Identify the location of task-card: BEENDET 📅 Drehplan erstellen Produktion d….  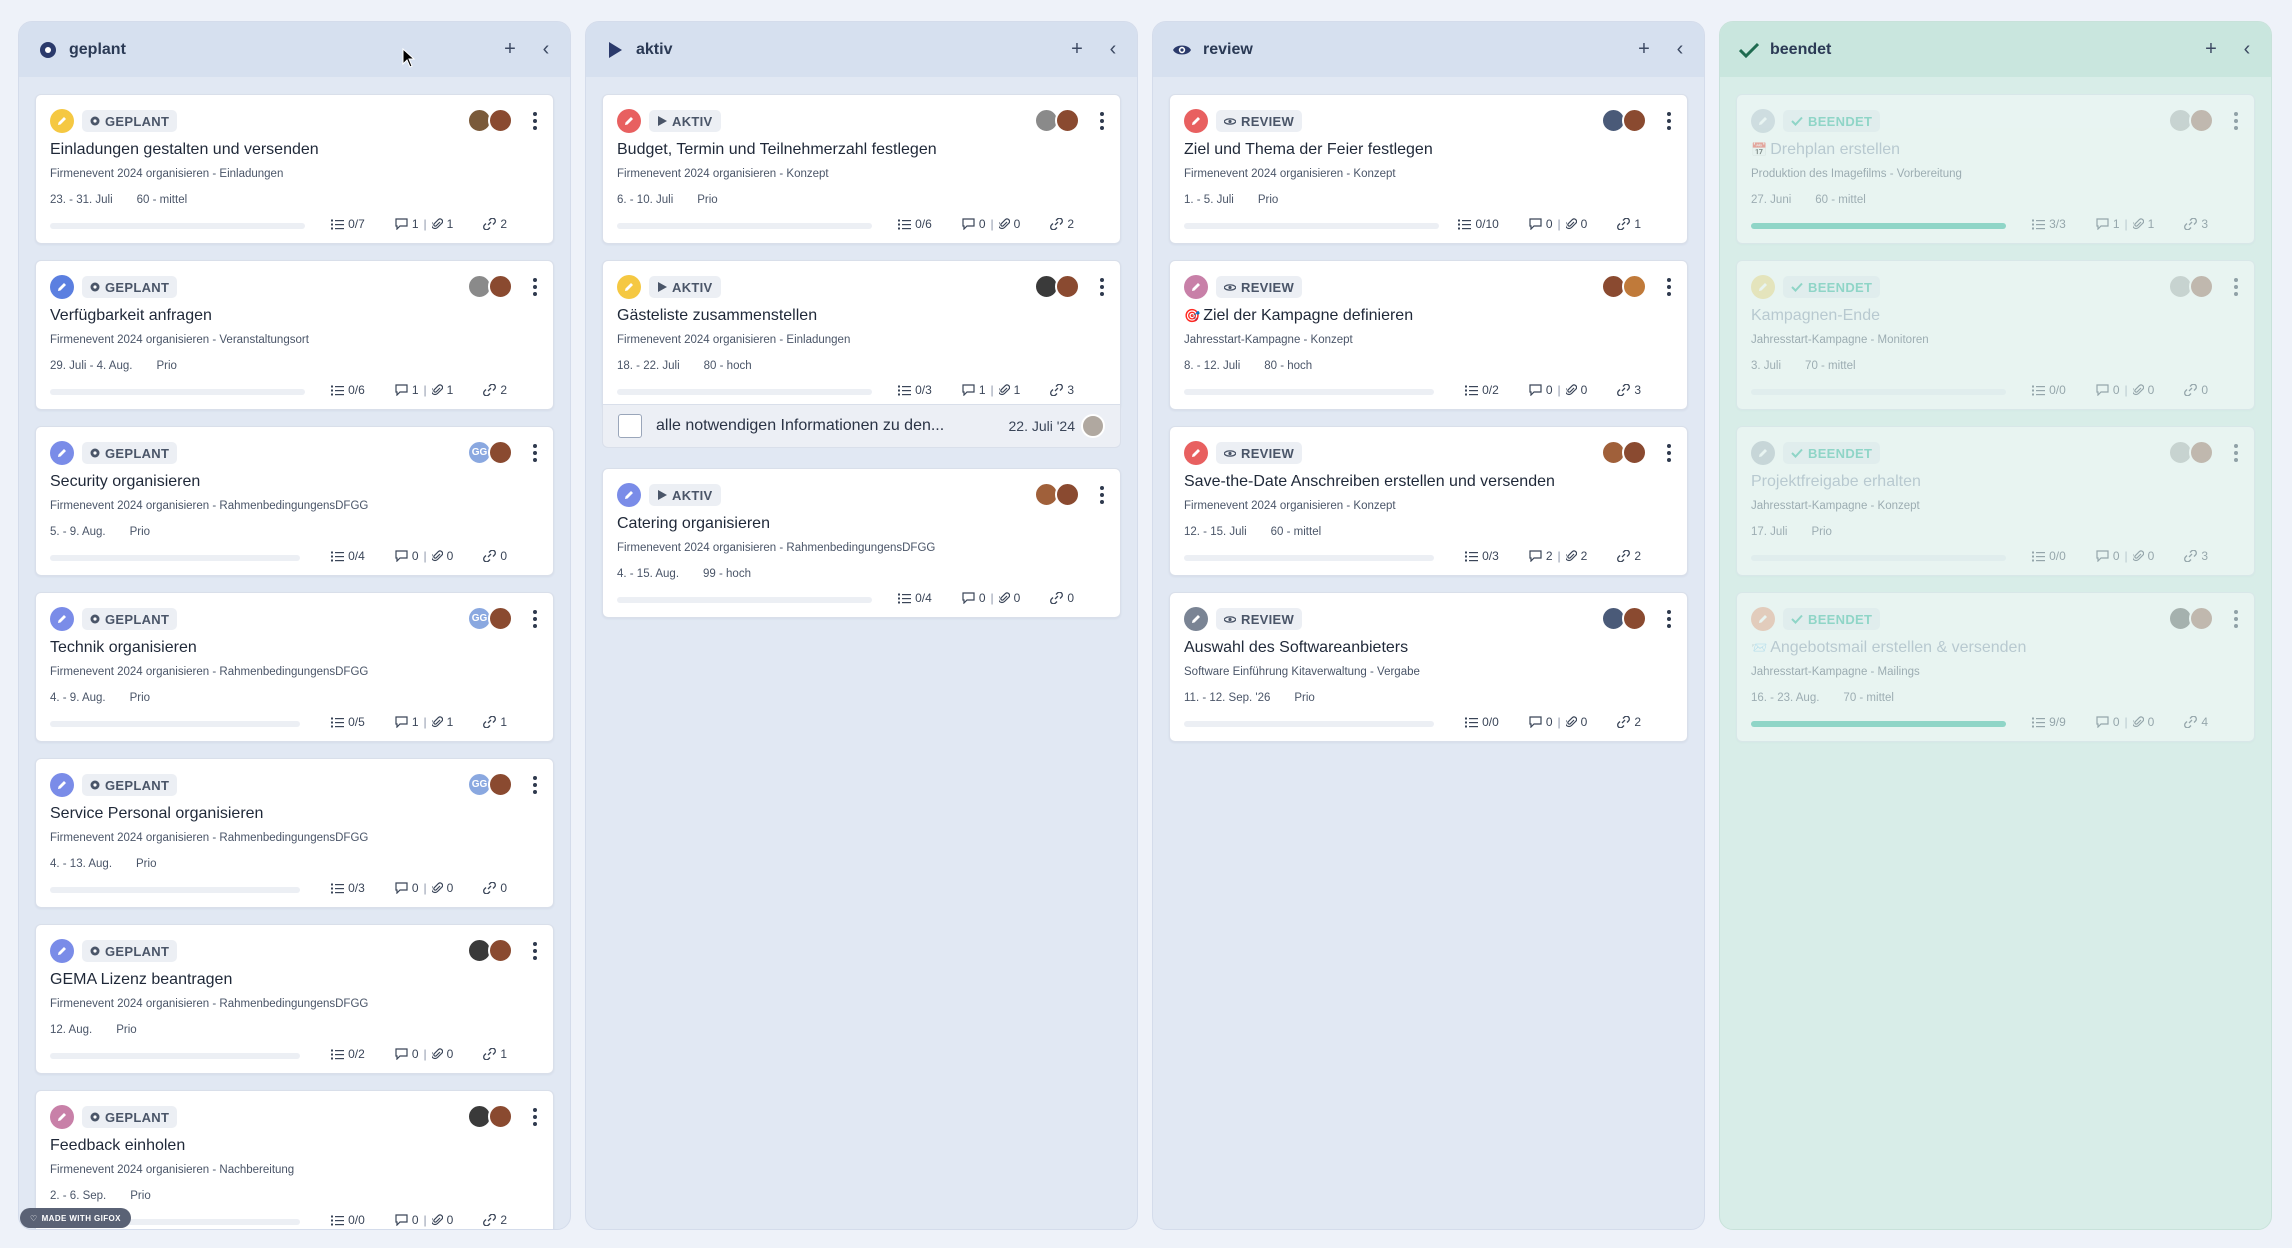
(1995, 169).